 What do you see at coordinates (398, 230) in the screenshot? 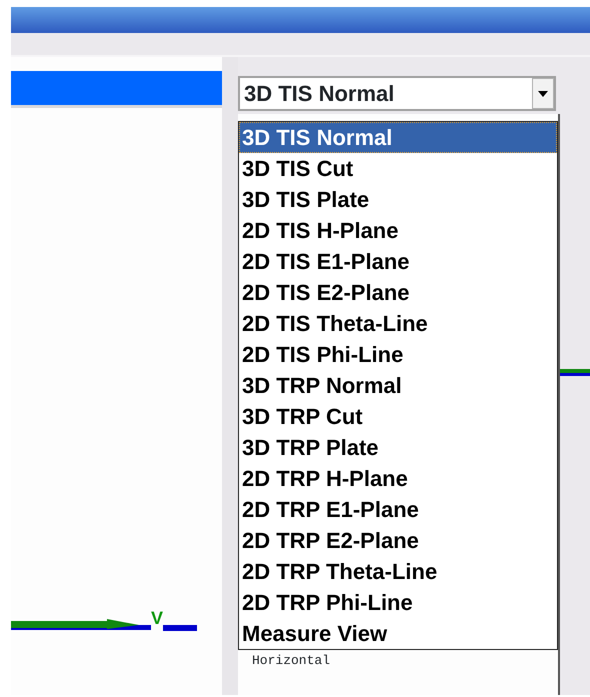
I see `dropdown-option: 2D TIS H-Plane` at bounding box center [398, 230].